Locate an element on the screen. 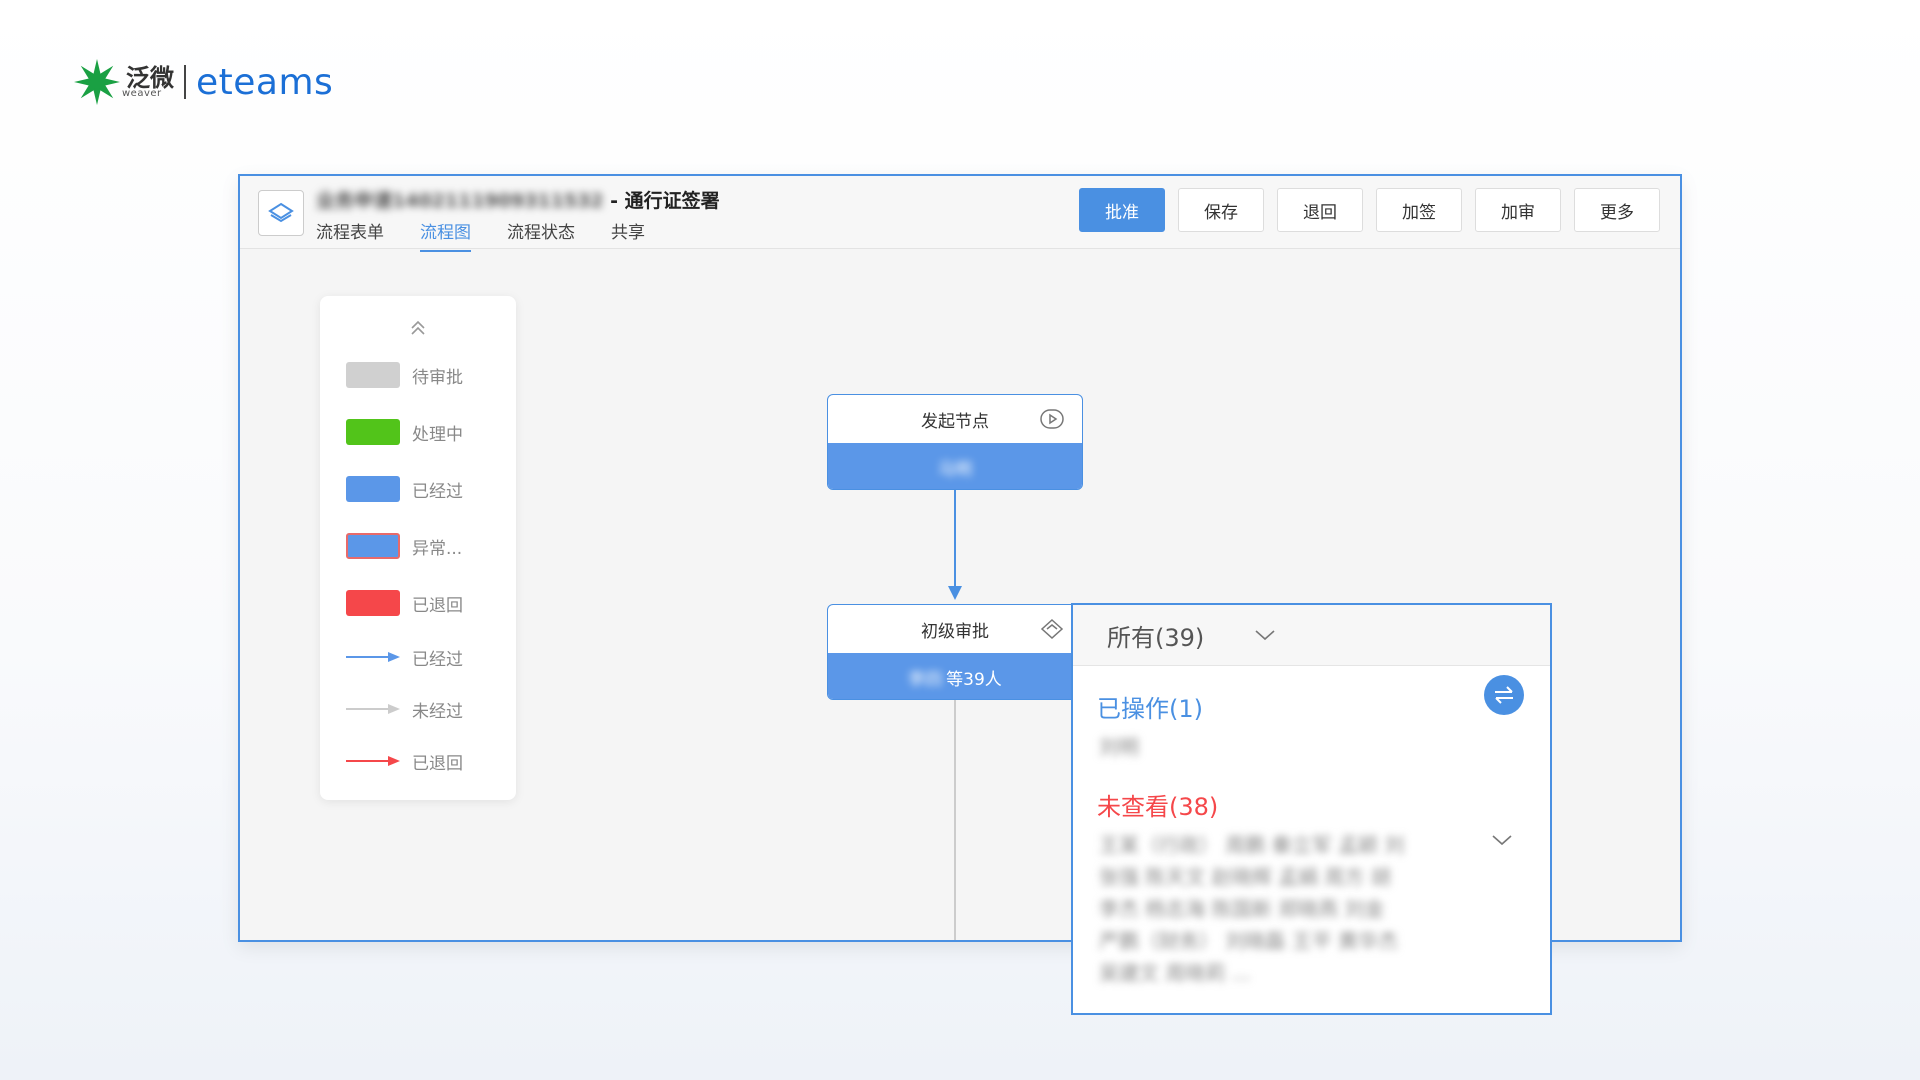 This screenshot has height=1080, width=1920. node-assignee: 马明 is located at coordinates (955, 466).